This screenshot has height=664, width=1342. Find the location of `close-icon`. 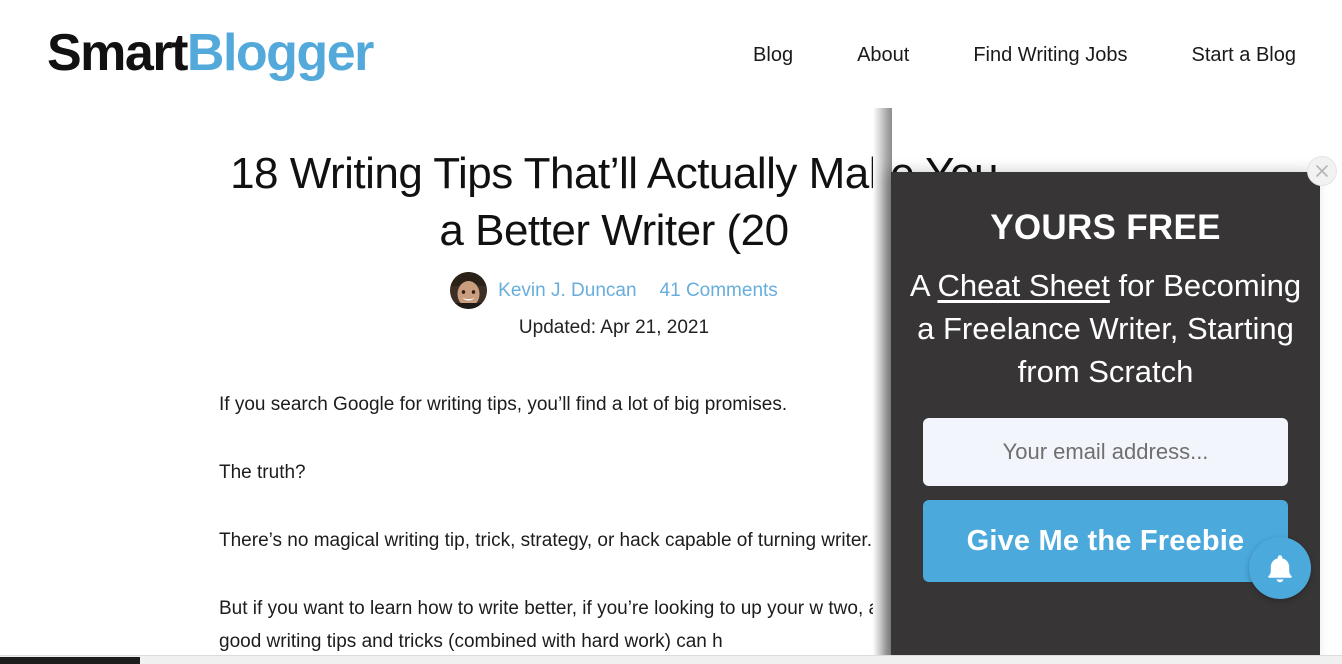

close-icon is located at coordinates (1322, 171).